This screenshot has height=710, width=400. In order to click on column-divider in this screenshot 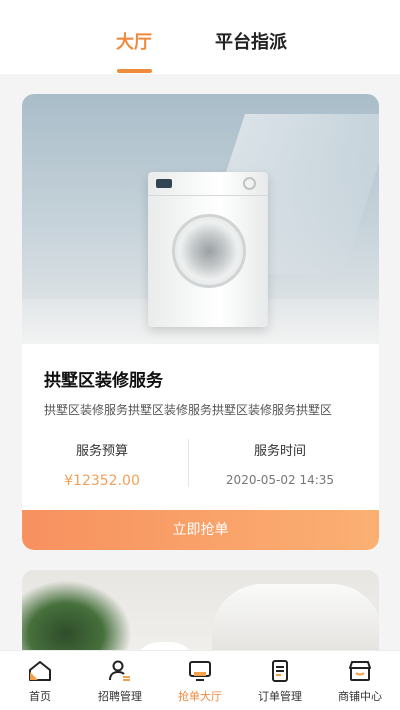, I will do `click(188, 463)`.